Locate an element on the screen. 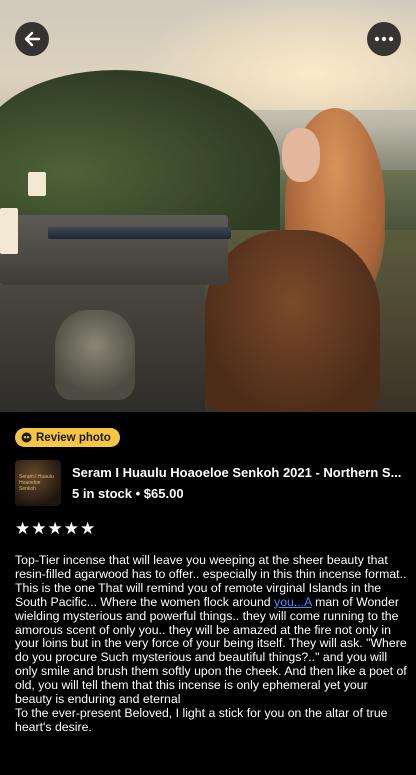 The width and height of the screenshot is (416, 775). product-meta: 5 in stock • $65.00 is located at coordinates (128, 493).